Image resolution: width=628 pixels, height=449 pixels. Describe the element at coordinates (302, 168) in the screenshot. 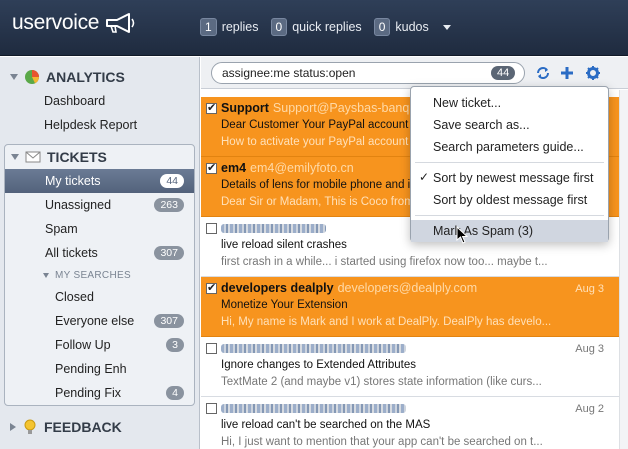

I see `ticket-sender-email: em4@emilyfoto.cn` at that location.